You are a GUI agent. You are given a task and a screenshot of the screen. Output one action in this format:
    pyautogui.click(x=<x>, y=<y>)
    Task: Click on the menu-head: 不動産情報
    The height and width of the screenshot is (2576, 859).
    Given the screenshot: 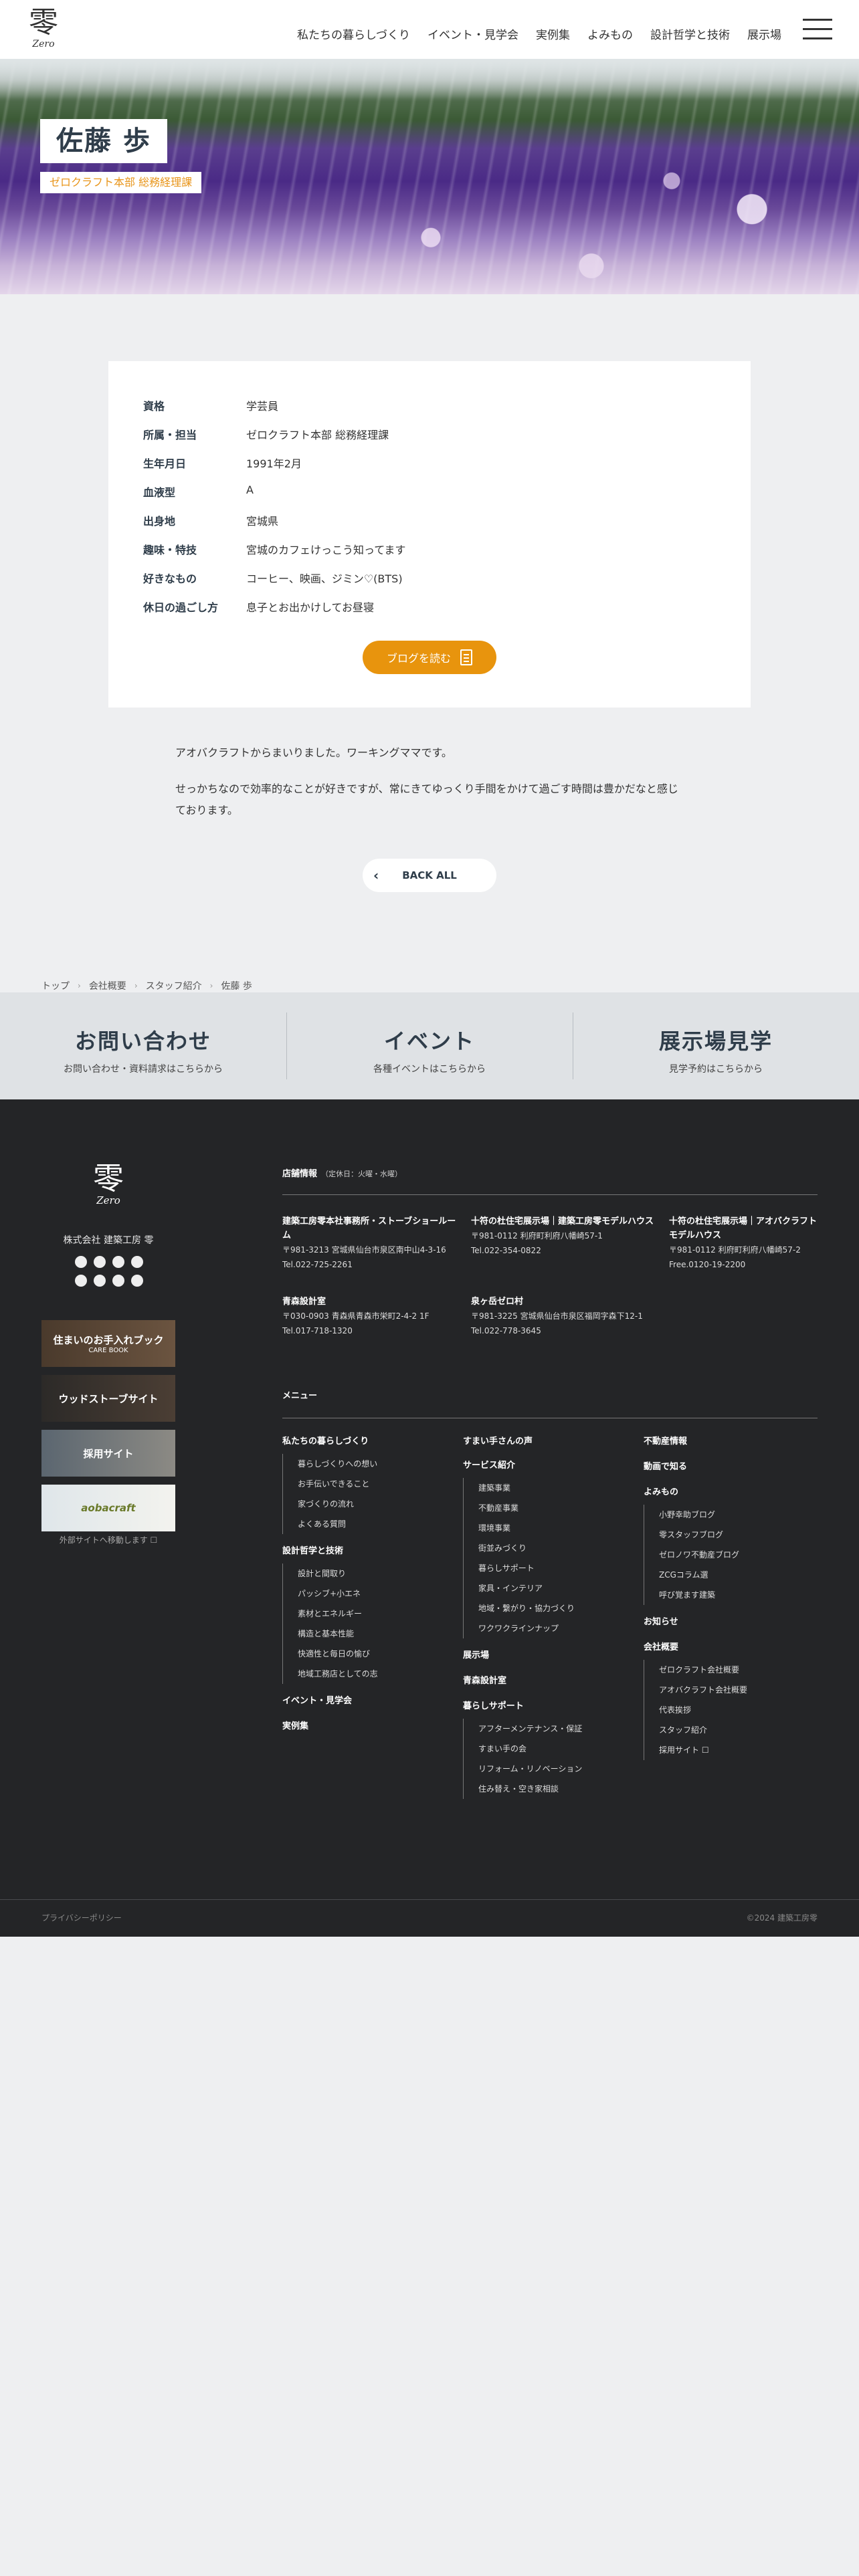 What is the action you would take?
    pyautogui.click(x=731, y=1442)
    